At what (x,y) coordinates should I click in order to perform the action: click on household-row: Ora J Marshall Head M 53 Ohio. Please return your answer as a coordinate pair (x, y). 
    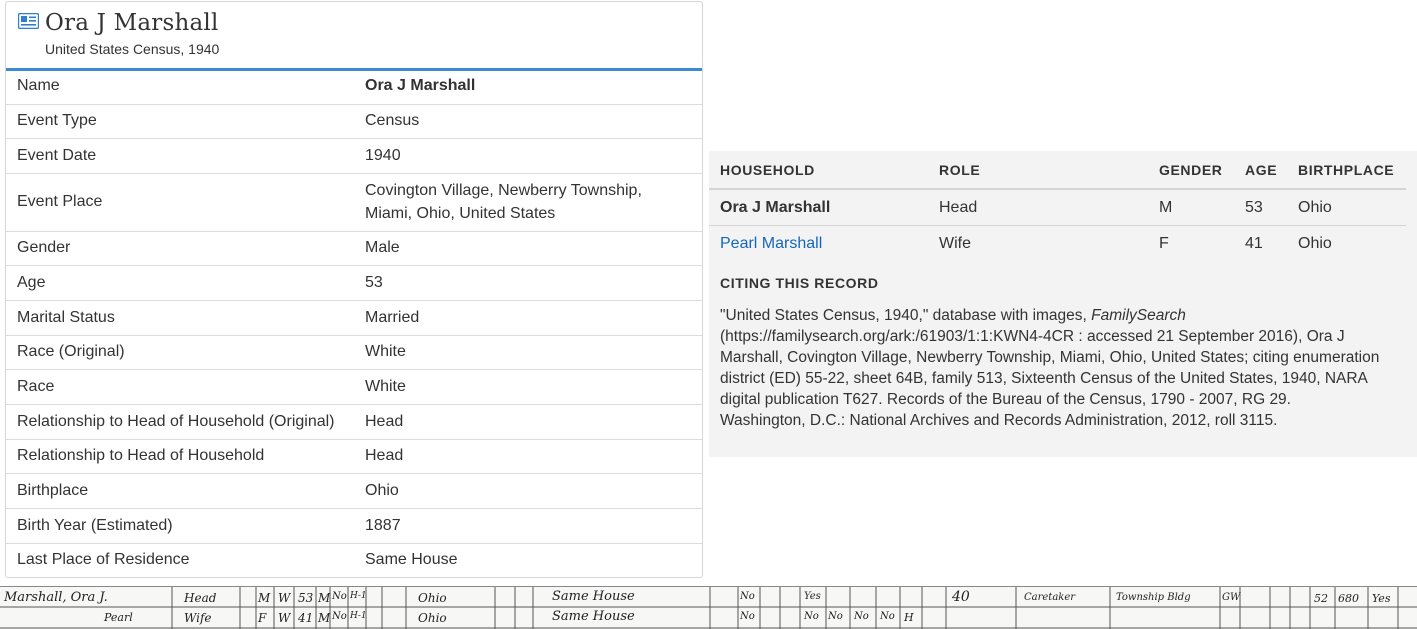
    Looking at the image, I should click on (1057, 207).